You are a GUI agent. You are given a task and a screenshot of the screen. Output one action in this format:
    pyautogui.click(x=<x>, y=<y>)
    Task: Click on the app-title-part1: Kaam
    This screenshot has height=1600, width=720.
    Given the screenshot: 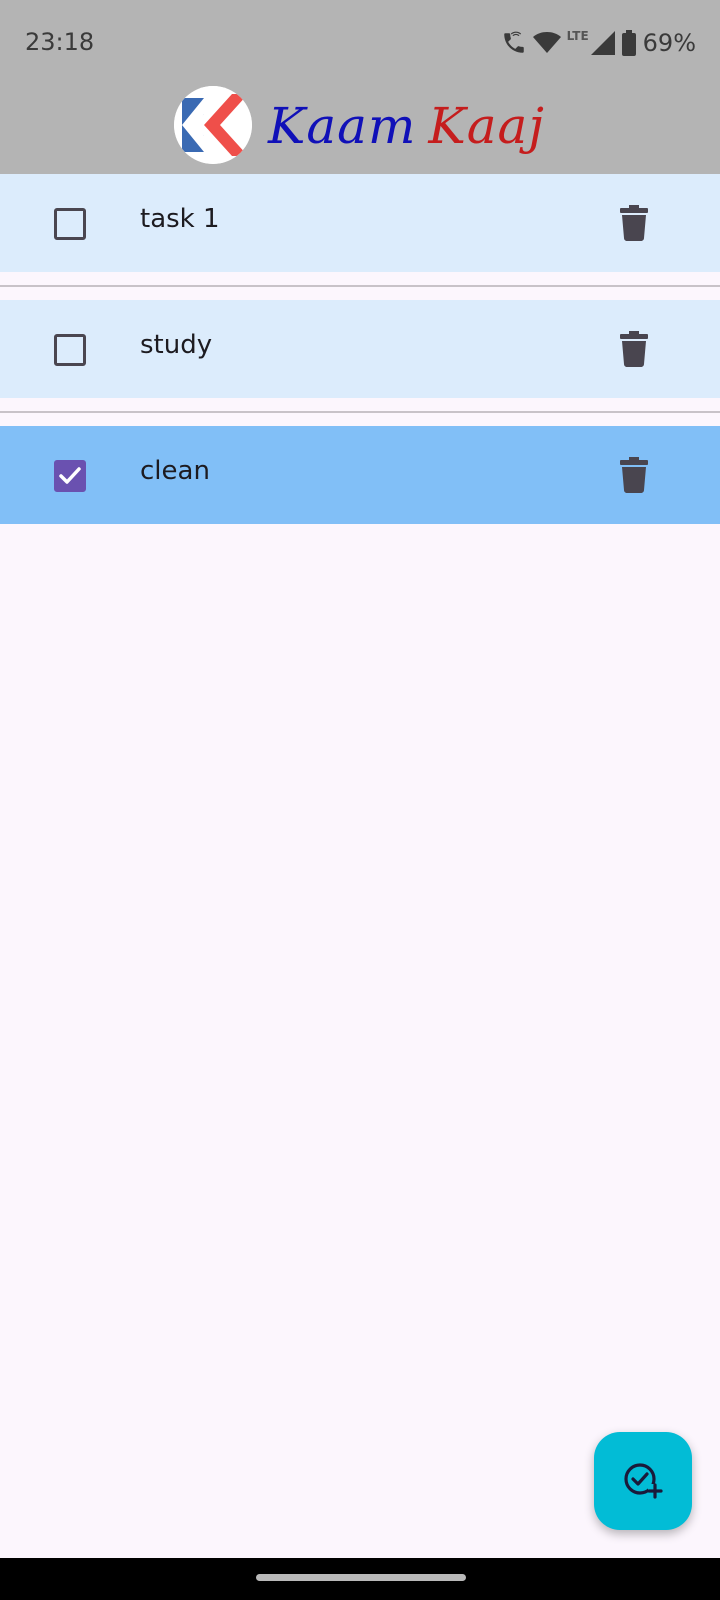 What is the action you would take?
    pyautogui.click(x=342, y=126)
    